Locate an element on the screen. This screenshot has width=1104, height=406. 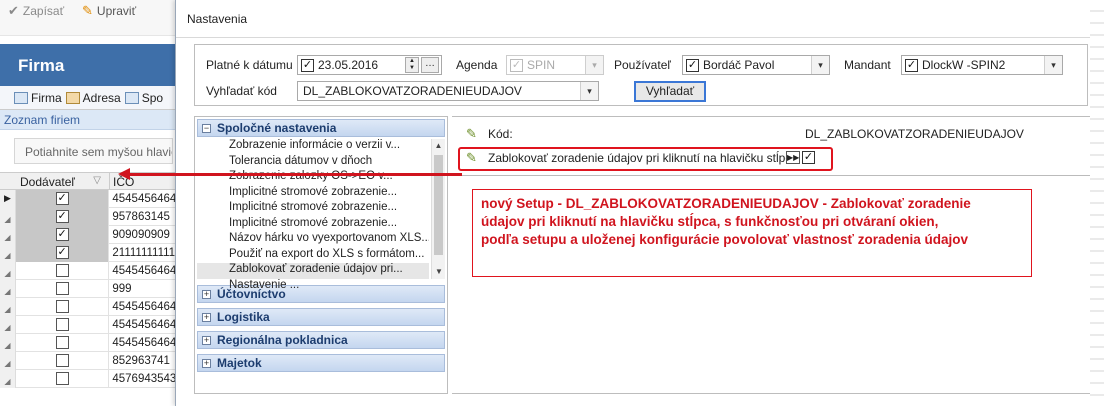
table-row: ◢ 4576943543 is located at coordinates (88, 378).